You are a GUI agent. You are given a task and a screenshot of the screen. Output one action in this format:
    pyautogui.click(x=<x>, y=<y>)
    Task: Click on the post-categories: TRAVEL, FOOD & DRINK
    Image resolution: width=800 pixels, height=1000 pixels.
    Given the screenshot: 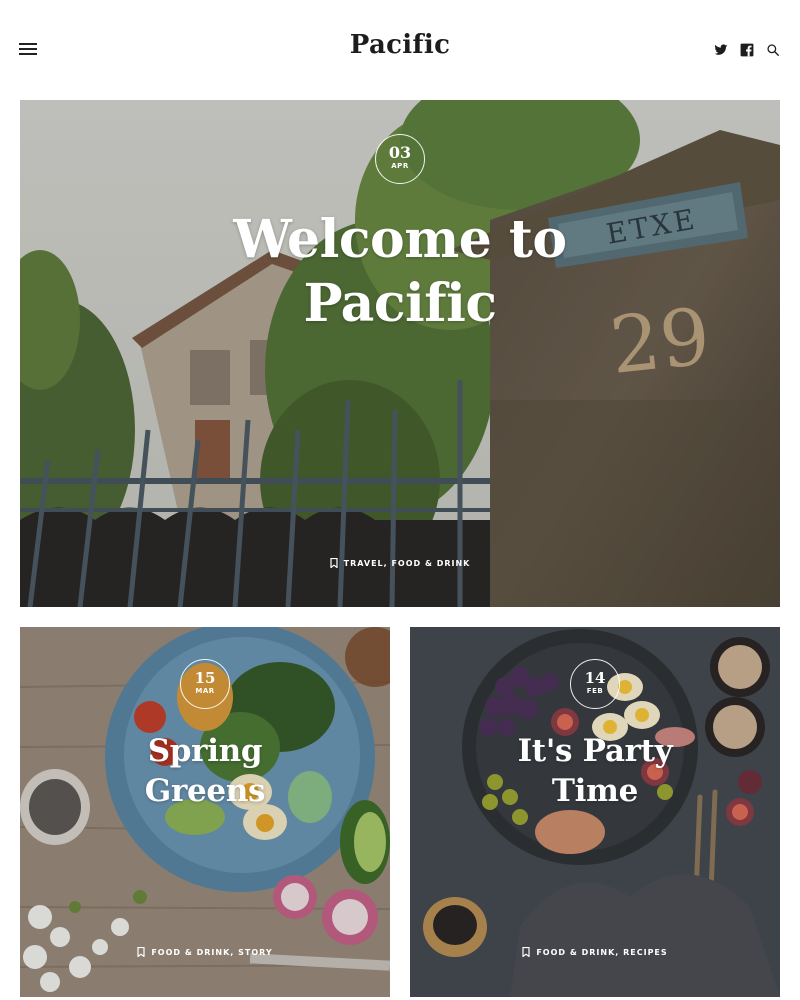 What is the action you would take?
    pyautogui.click(x=400, y=563)
    